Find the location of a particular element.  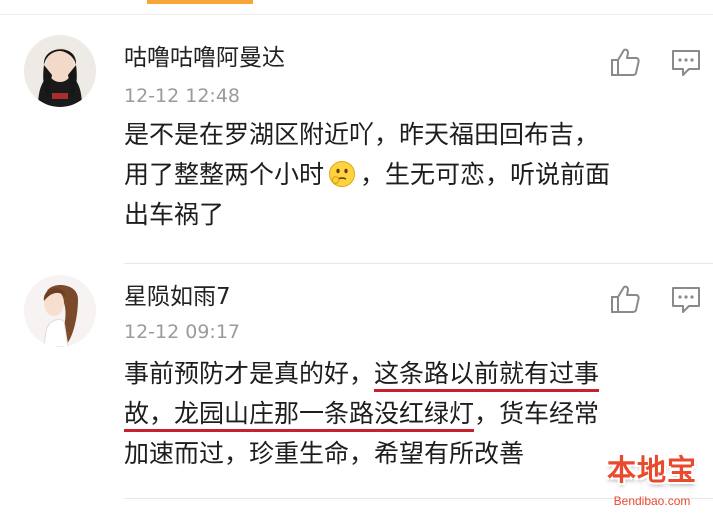

underlined-highlight: 故，龙园山庄那一条路没红绿灯 is located at coordinates (299, 415).